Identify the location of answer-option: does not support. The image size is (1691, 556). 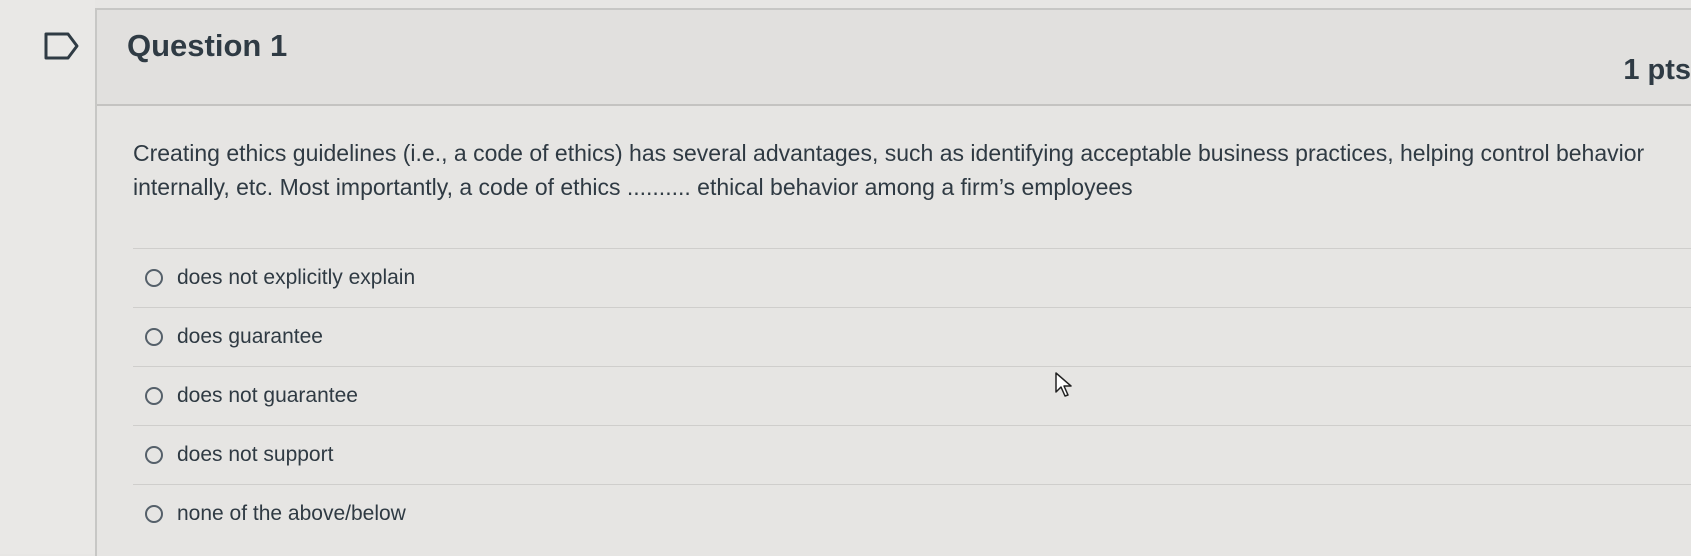
(912, 454).